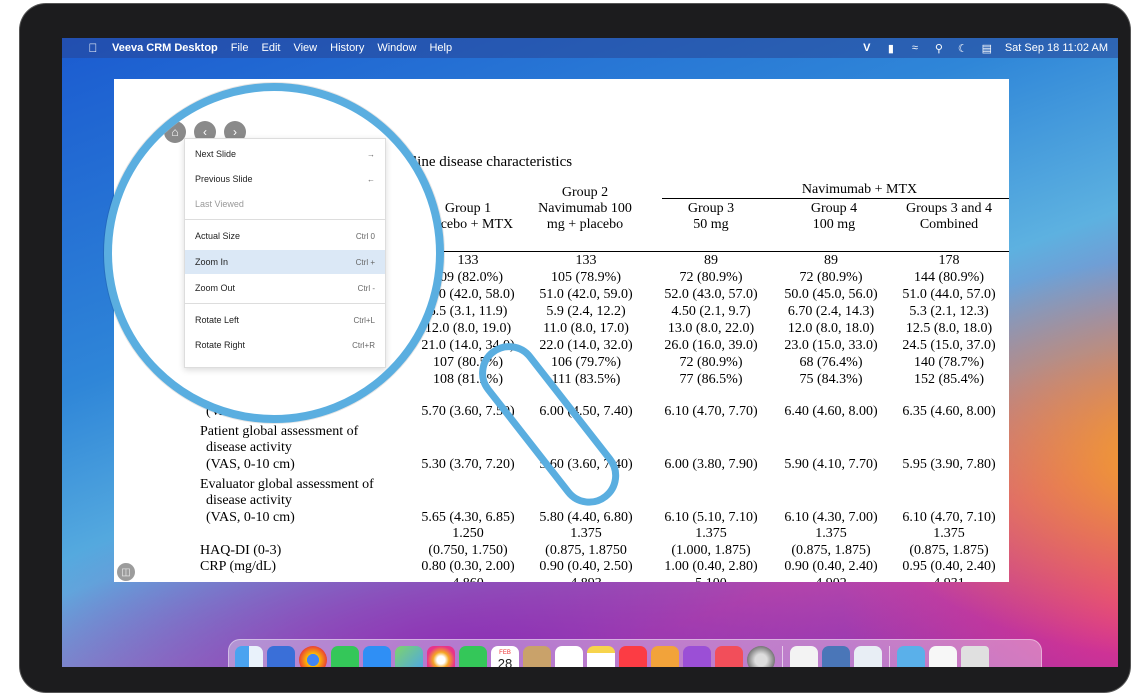 The width and height of the screenshot is (1135, 694). I want to click on menu-item-label: Rotate Right, so click(220, 345).